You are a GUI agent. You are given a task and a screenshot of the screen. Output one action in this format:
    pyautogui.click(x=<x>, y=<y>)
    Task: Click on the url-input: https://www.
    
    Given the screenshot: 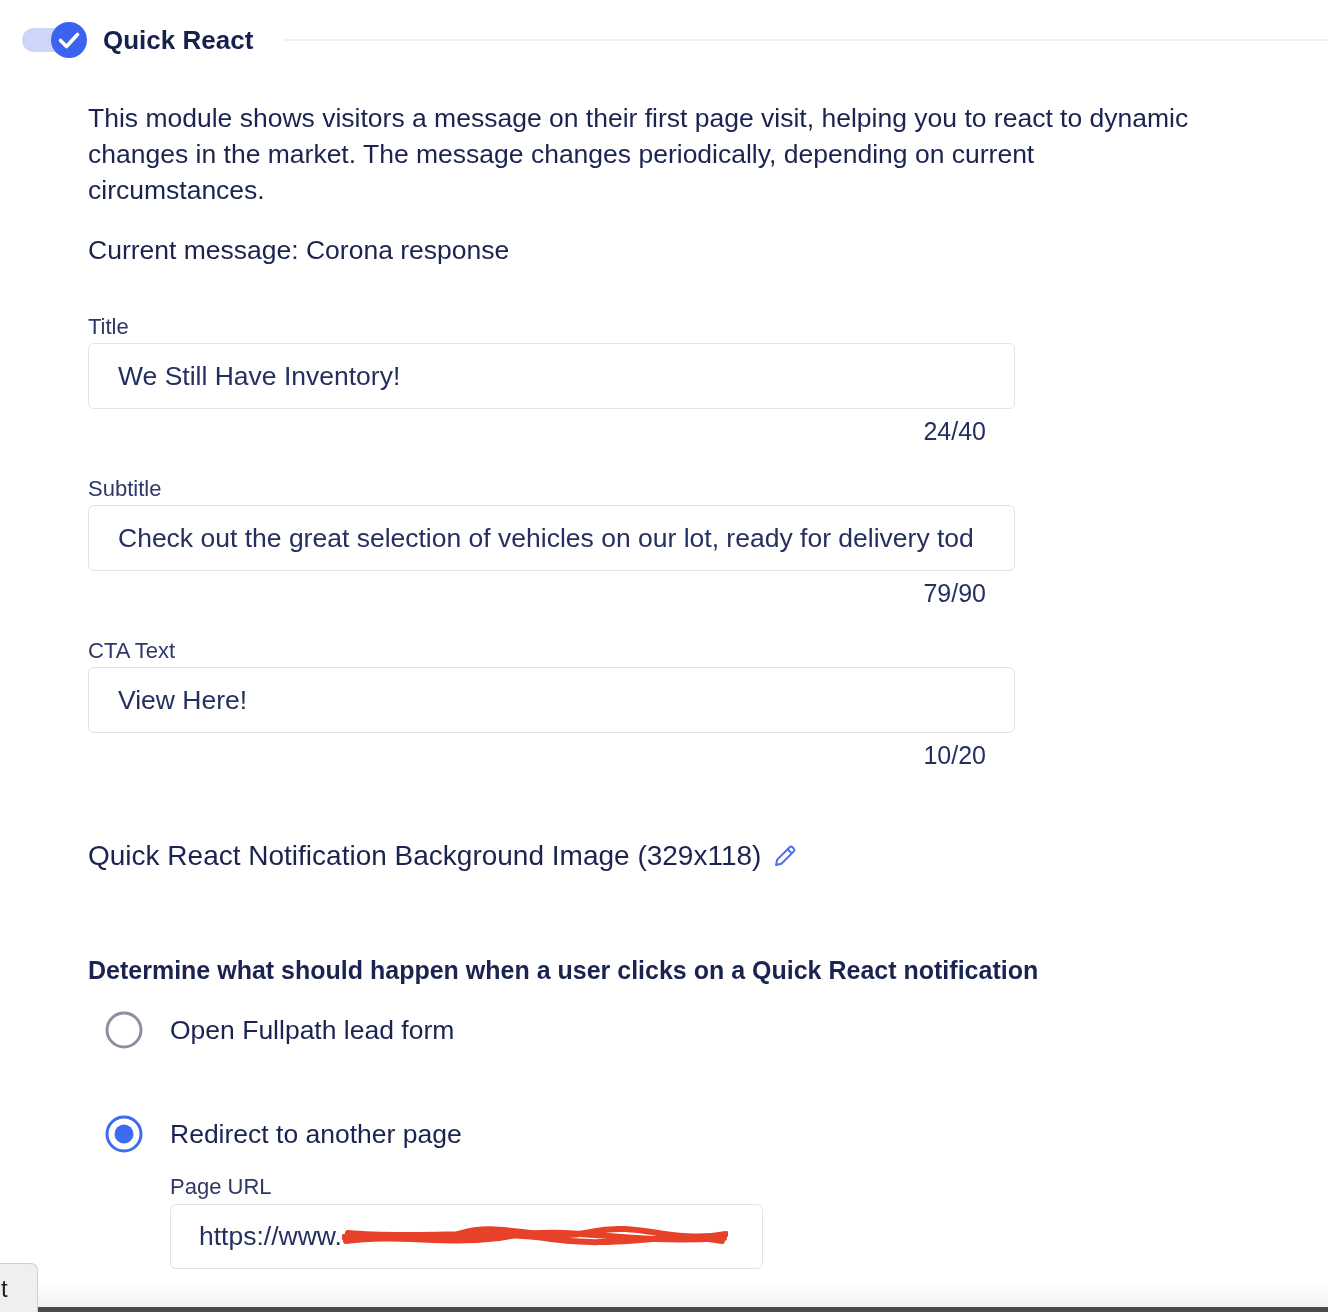 What is the action you would take?
    pyautogui.click(x=466, y=1236)
    